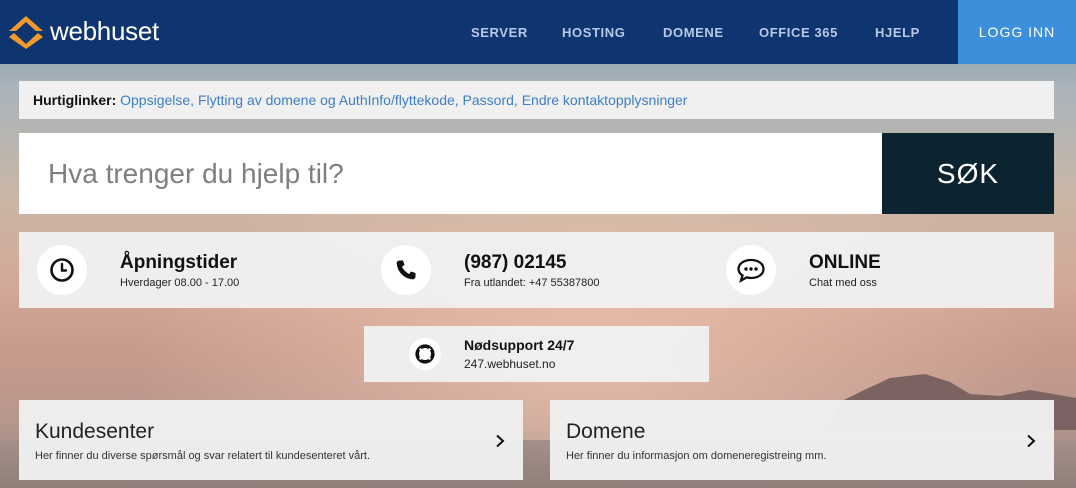 The height and width of the screenshot is (488, 1076). Describe the element at coordinates (693, 32) in the screenshot. I see `nav-item-domene: DOMENE` at that location.